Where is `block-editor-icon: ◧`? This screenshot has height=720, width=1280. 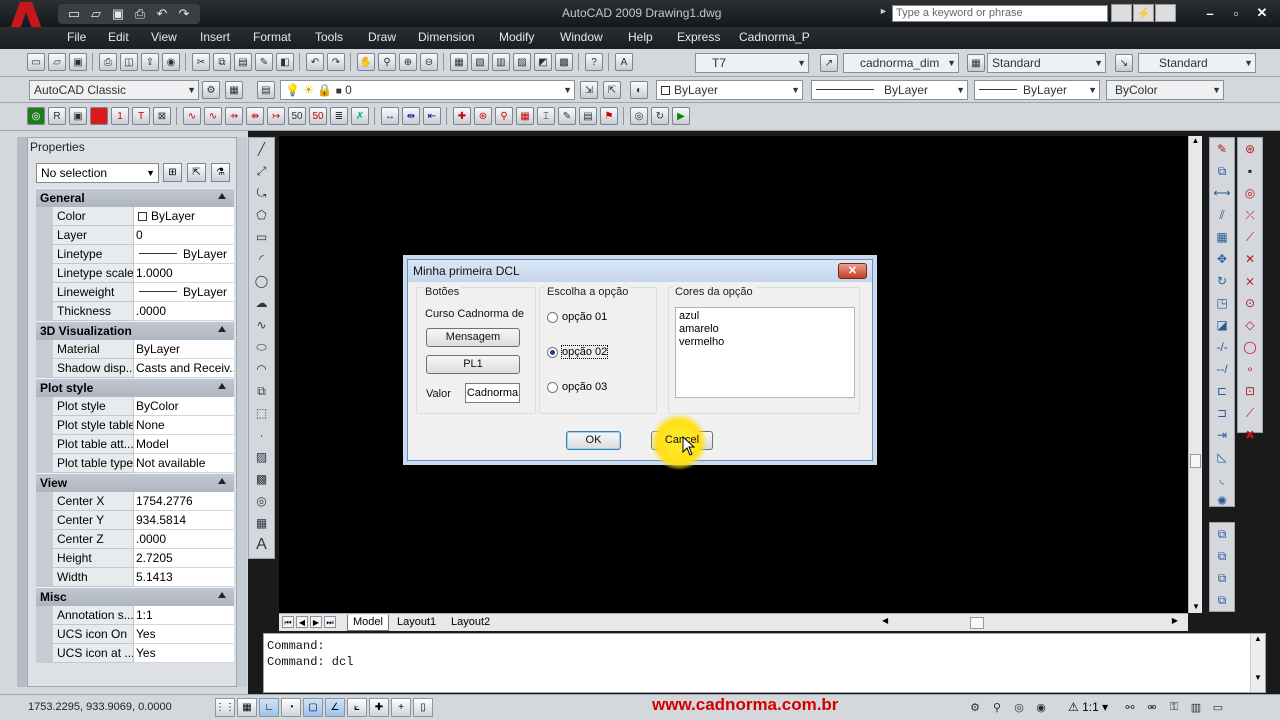 block-editor-icon: ◧ is located at coordinates (285, 62).